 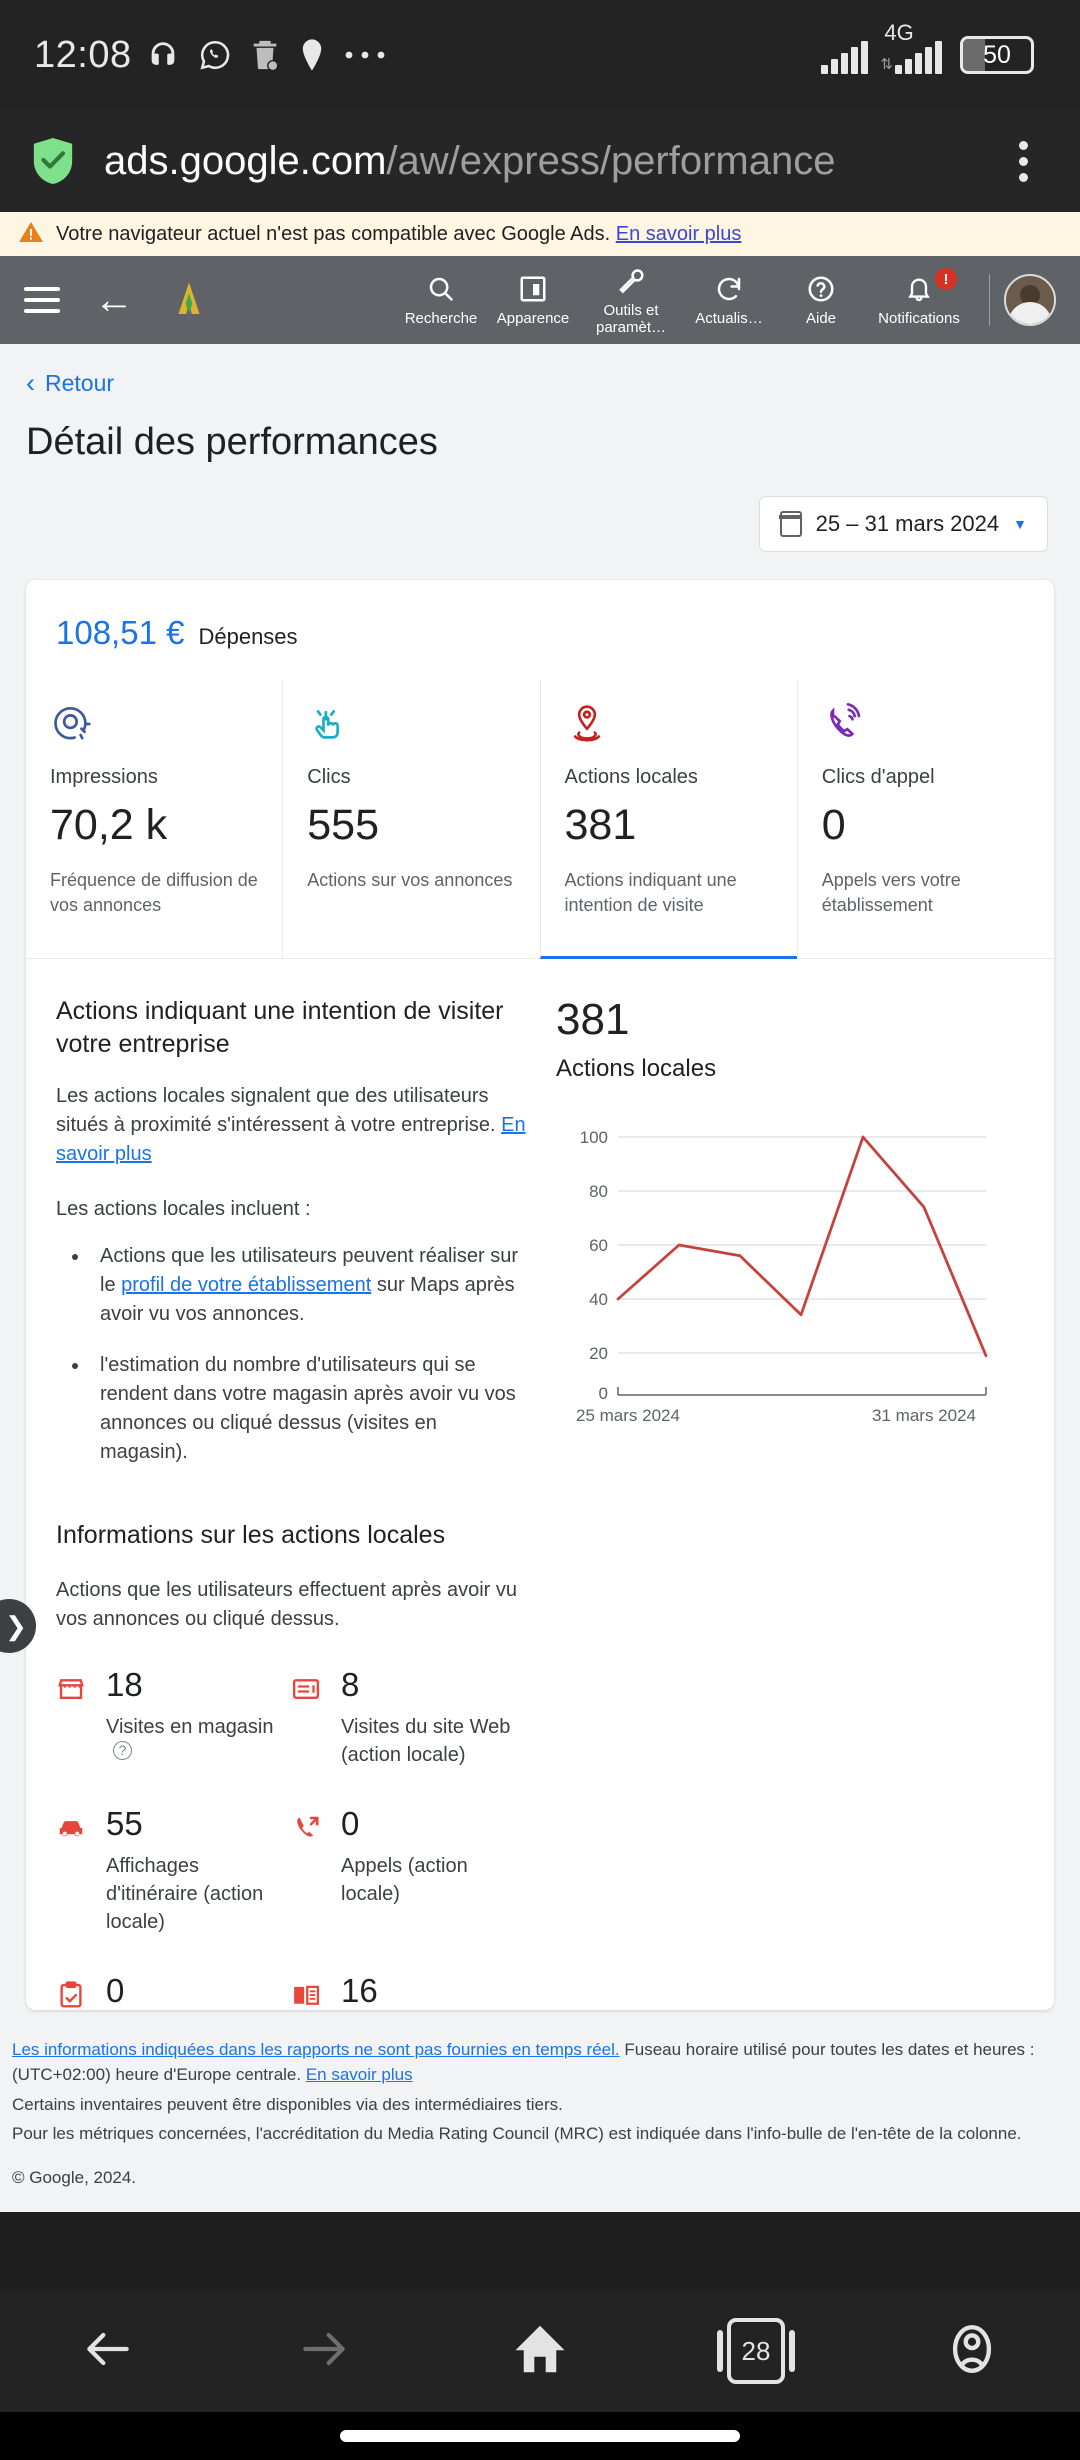 What do you see at coordinates (1023, 161) in the screenshot?
I see `kebab-menu-icon` at bounding box center [1023, 161].